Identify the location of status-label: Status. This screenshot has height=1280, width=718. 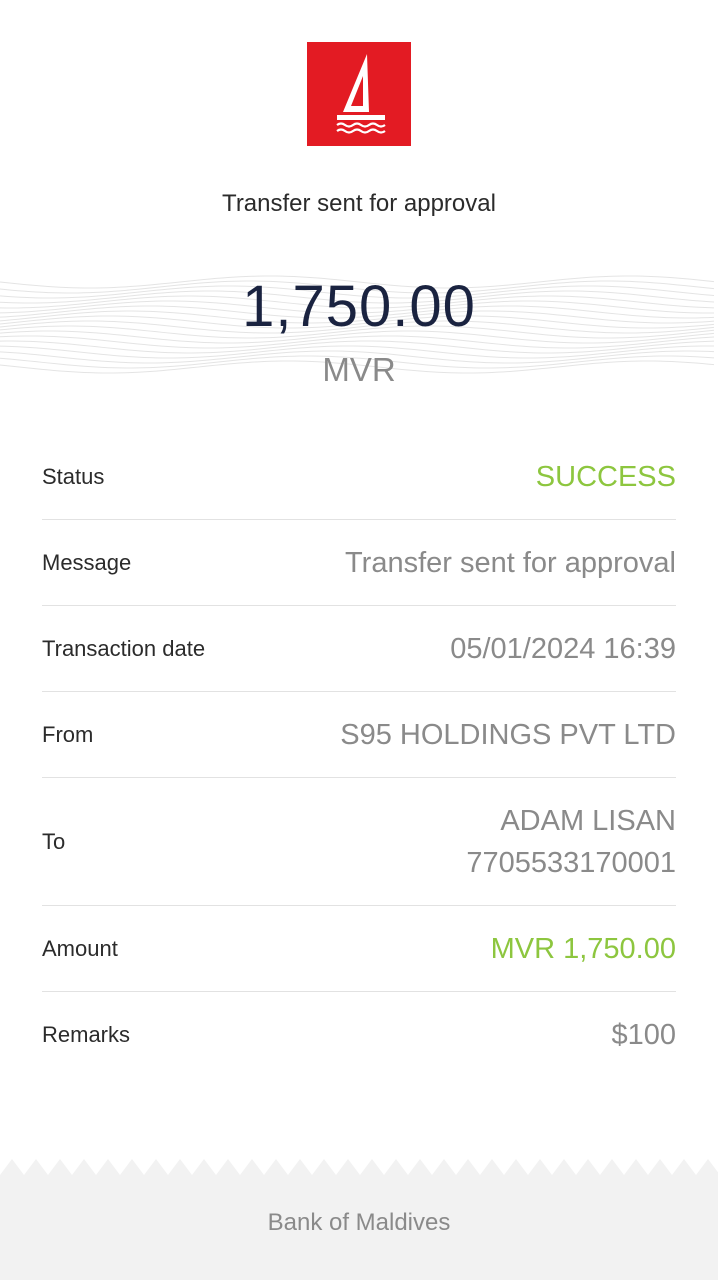
(73, 476).